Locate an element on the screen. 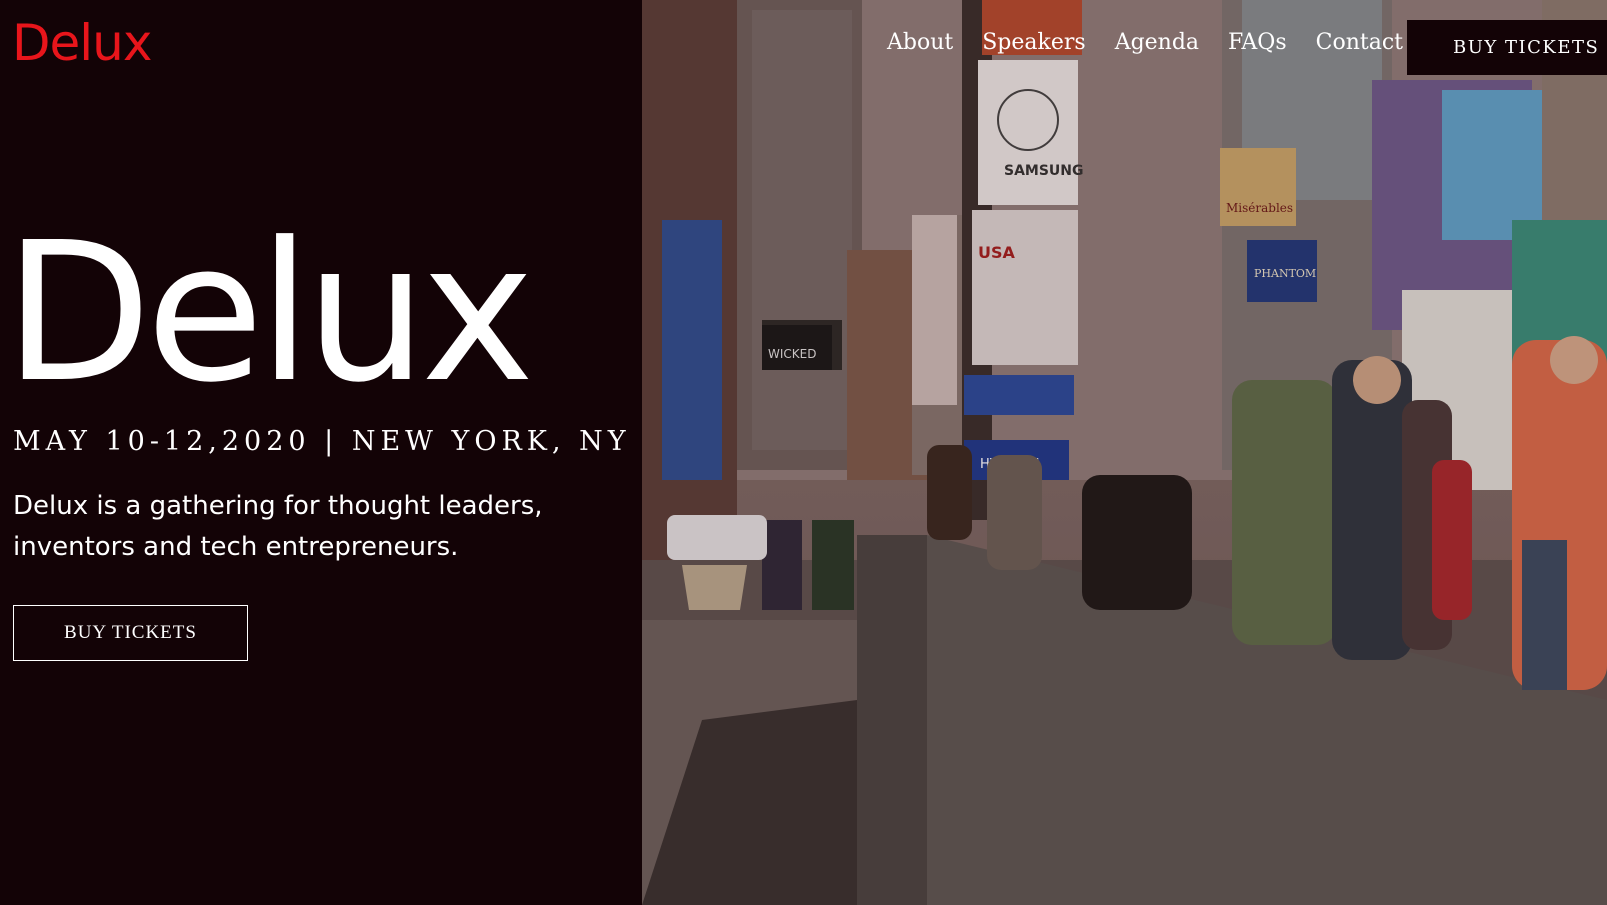 This screenshot has height=905, width=1607. brand-logo: Delux is located at coordinates (82, 43).